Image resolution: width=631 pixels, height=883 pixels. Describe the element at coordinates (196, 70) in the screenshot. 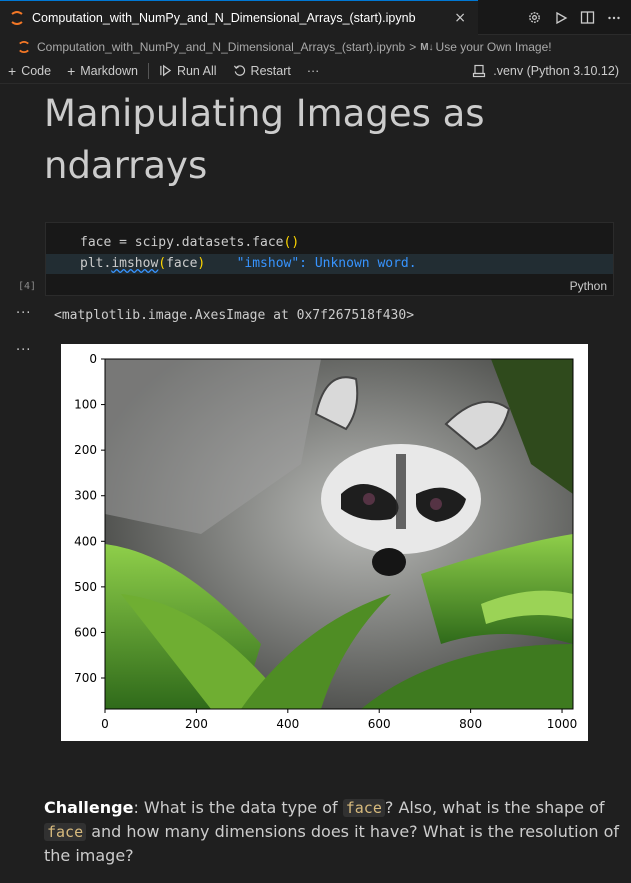

I see `run-all-label: Run All` at that location.